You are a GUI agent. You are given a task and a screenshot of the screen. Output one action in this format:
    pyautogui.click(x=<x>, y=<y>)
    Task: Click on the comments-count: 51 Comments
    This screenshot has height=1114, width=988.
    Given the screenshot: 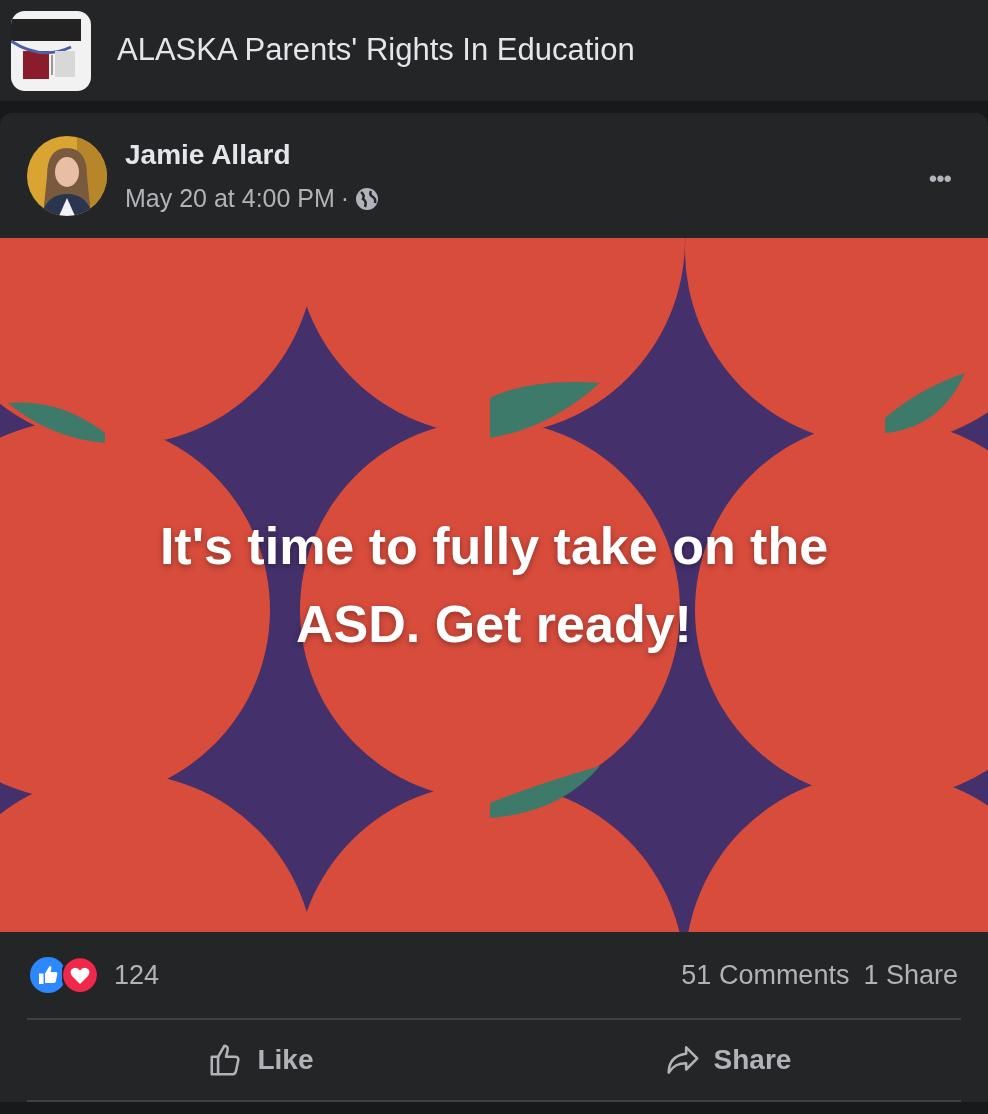 What is the action you would take?
    pyautogui.click(x=765, y=975)
    